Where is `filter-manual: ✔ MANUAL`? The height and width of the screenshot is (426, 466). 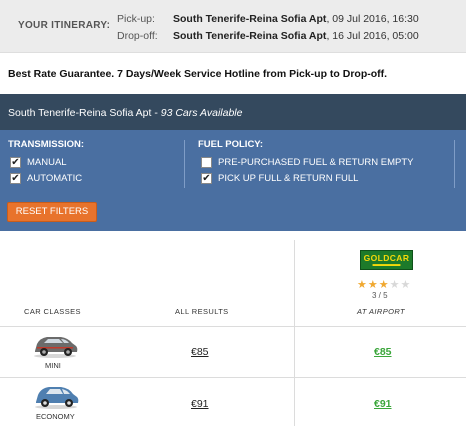
filter-manual: ✔ MANUAL is located at coordinates (38, 162).